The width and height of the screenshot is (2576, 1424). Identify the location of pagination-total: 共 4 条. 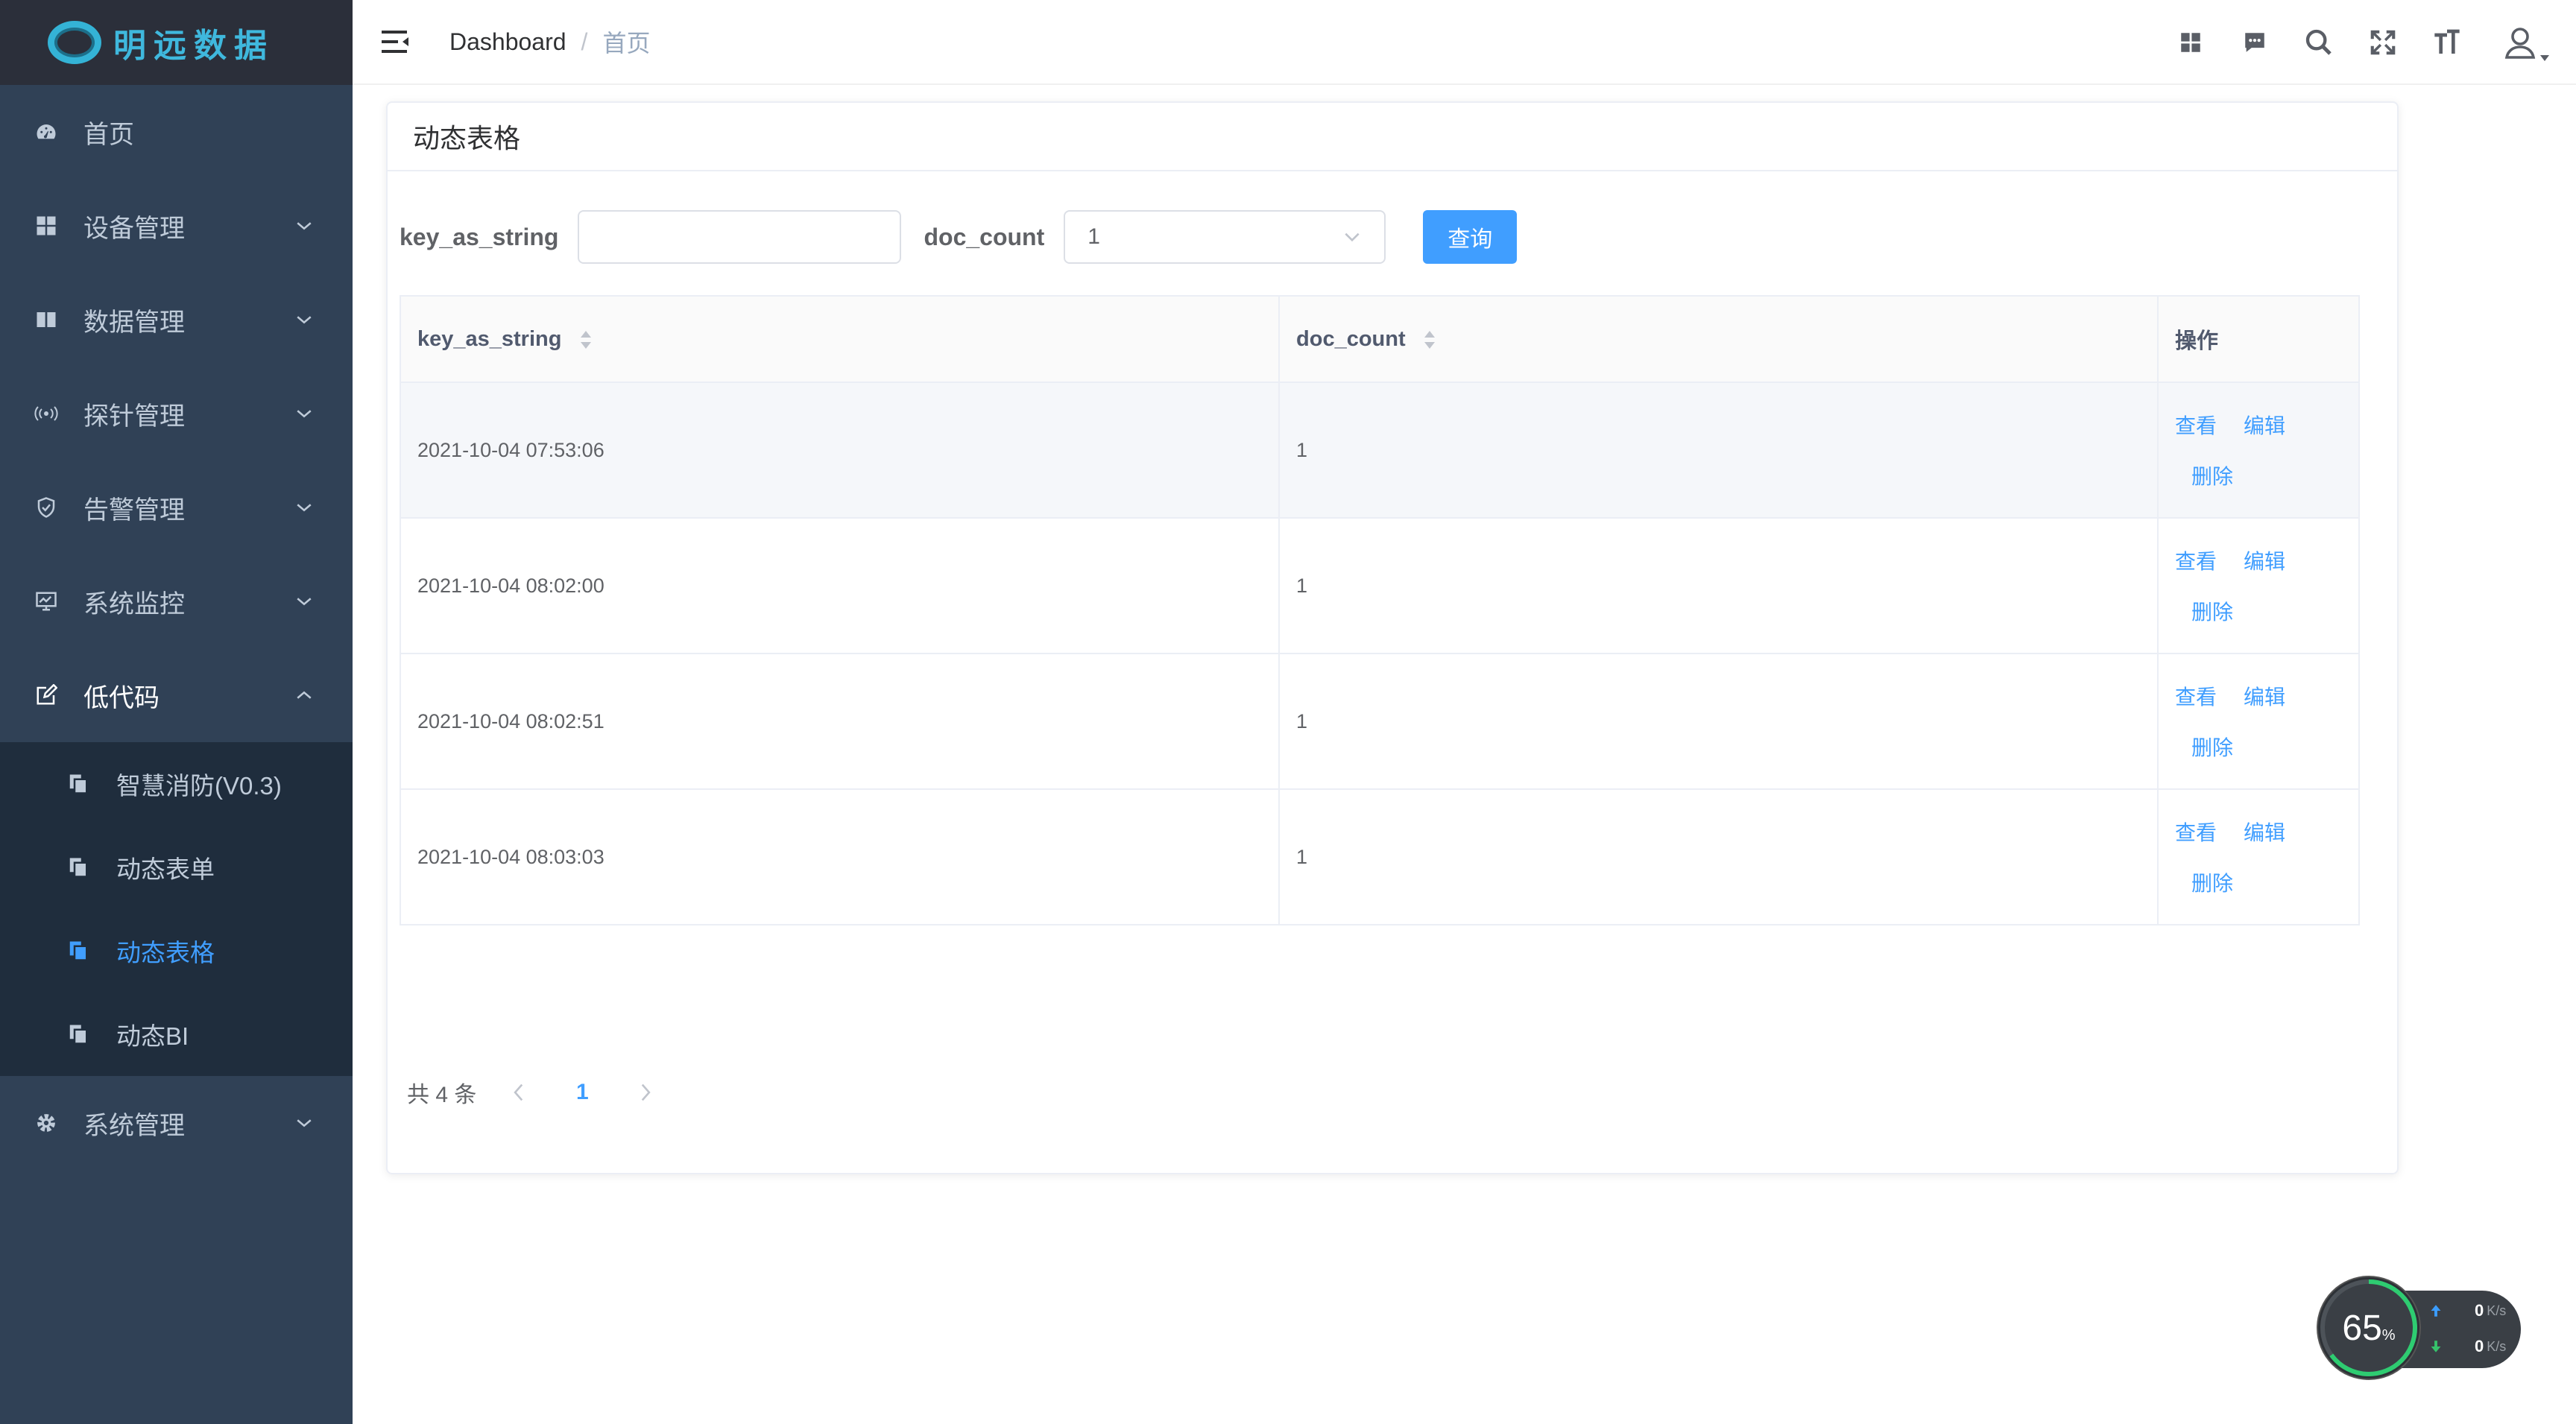
(442, 1095).